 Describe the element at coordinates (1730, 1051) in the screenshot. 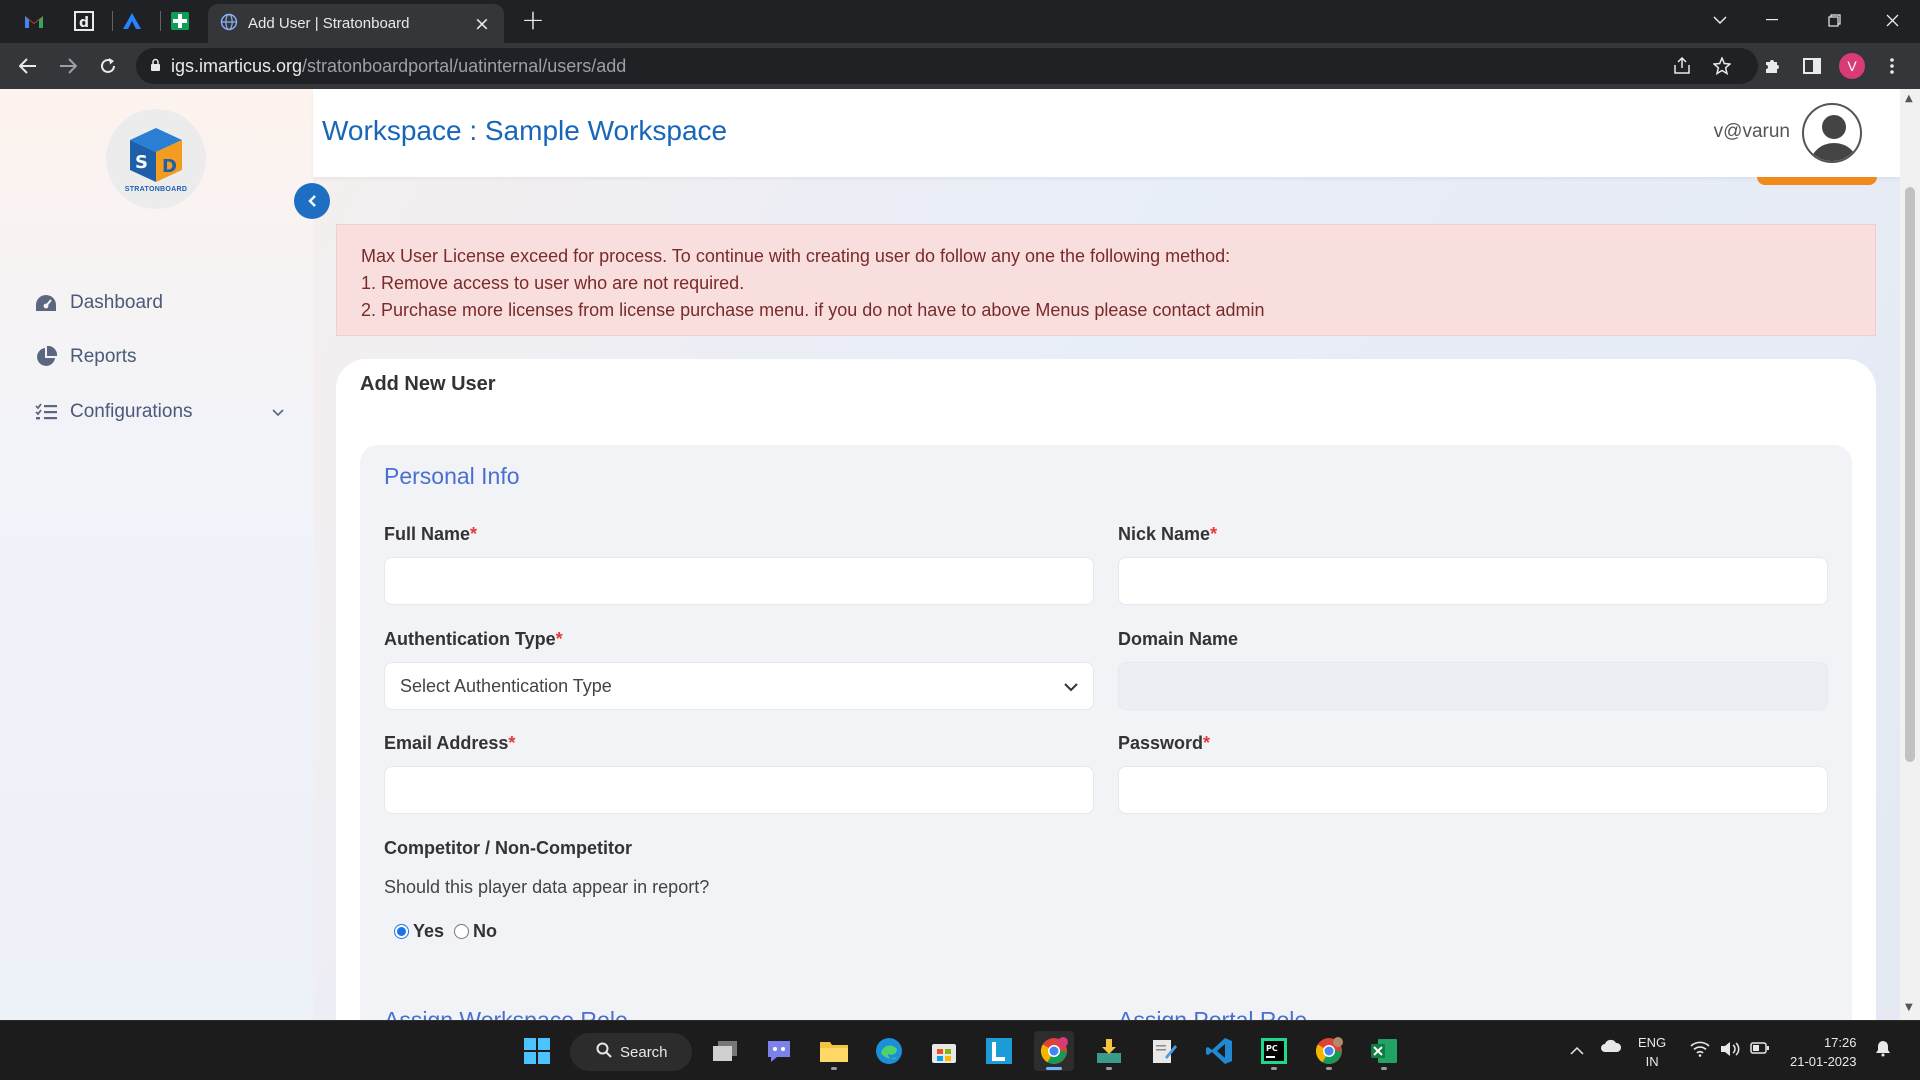

I see `volume-icon` at that location.